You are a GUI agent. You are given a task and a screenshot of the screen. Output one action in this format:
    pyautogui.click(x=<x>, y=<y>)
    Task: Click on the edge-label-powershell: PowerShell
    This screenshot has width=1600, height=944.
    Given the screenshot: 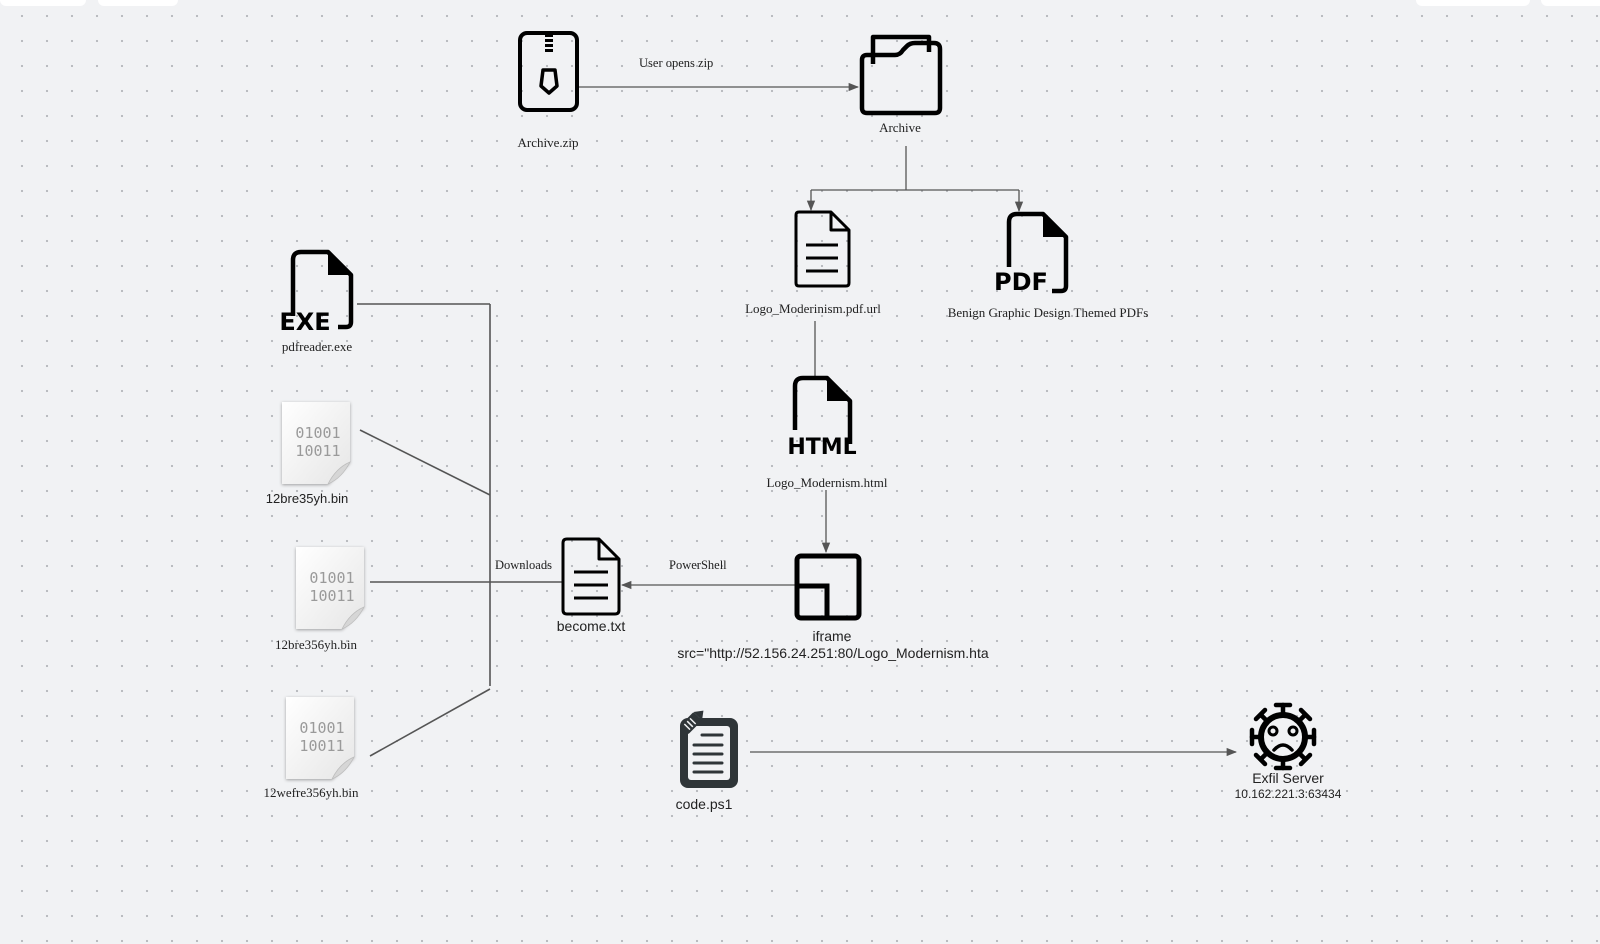 What is the action you would take?
    pyautogui.click(x=698, y=565)
    